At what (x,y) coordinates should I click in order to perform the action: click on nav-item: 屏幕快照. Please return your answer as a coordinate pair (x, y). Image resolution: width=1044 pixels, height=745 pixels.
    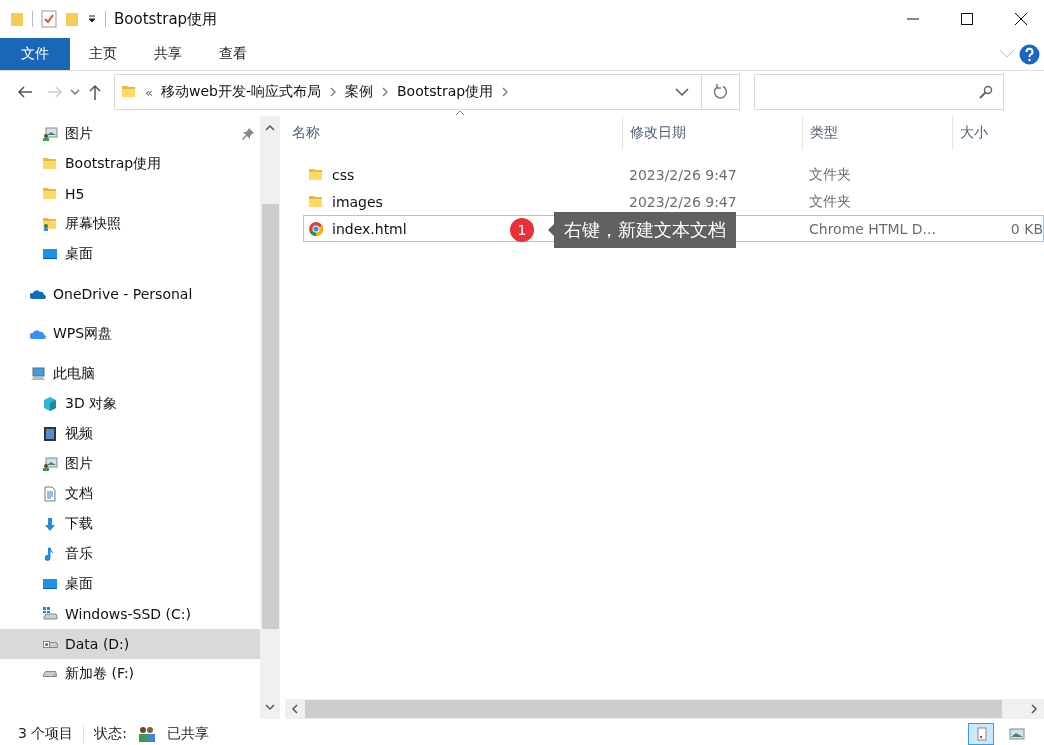
    Looking at the image, I should click on (130, 224).